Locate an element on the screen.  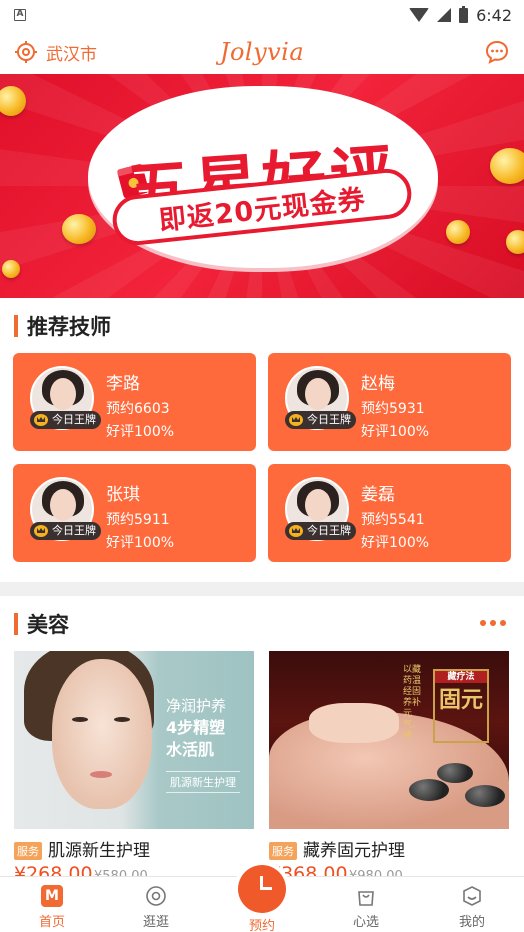
tab-label: 我的 is located at coordinates (471, 922).